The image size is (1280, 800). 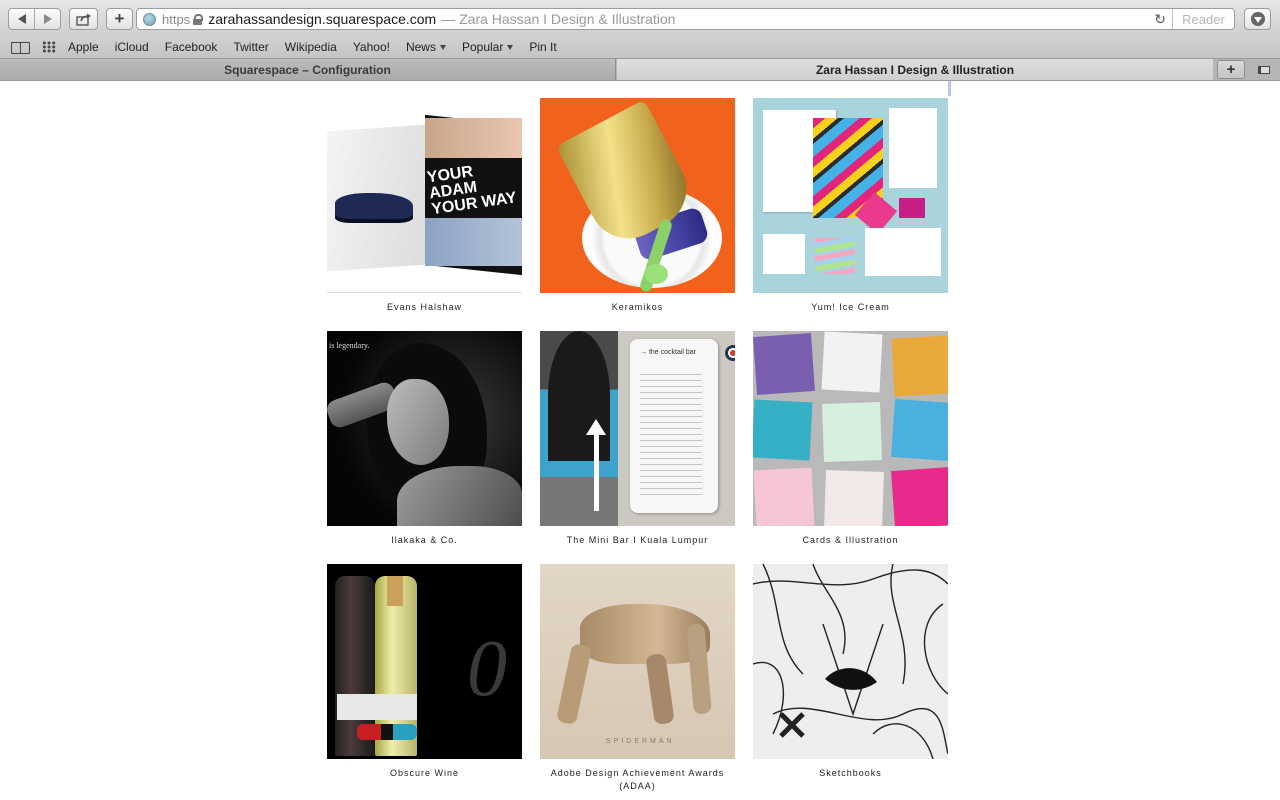 I want to click on tab-list-icon, so click(x=1263, y=69).